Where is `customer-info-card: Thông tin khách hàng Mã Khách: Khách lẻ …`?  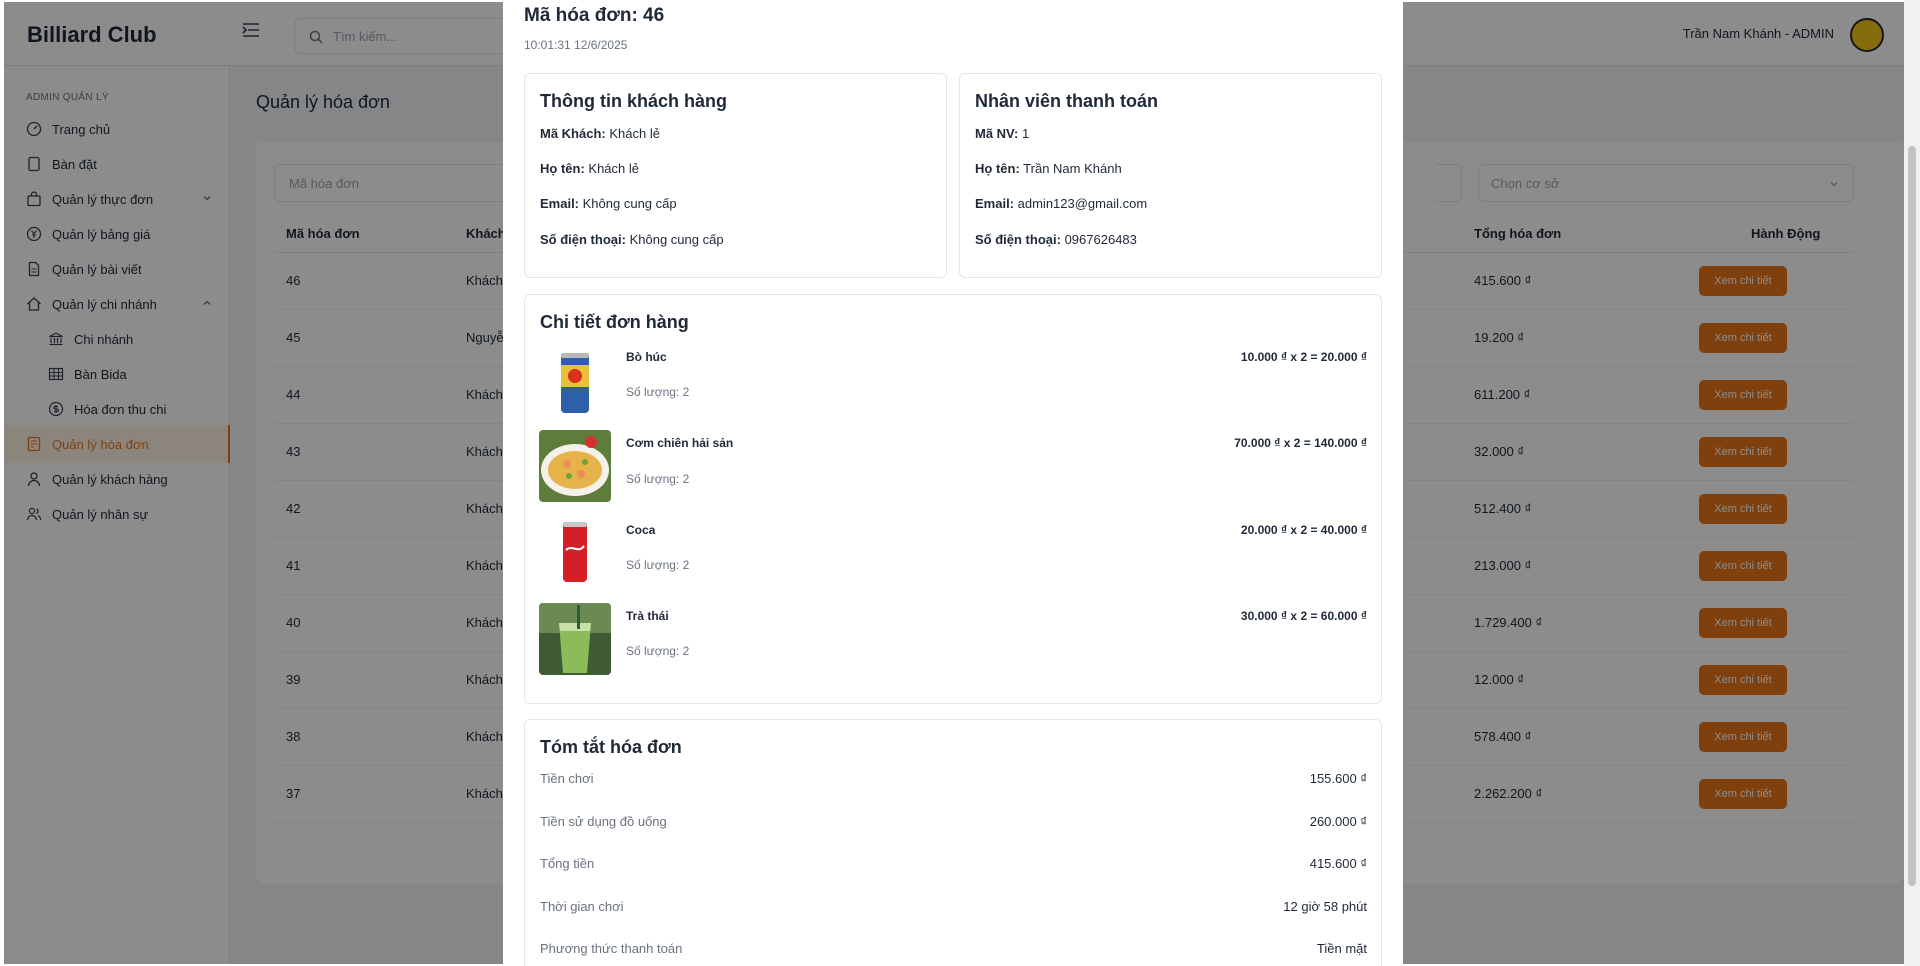 customer-info-card: Thông tin khách hàng Mã Khách: Khách lẻ … is located at coordinates (735, 175).